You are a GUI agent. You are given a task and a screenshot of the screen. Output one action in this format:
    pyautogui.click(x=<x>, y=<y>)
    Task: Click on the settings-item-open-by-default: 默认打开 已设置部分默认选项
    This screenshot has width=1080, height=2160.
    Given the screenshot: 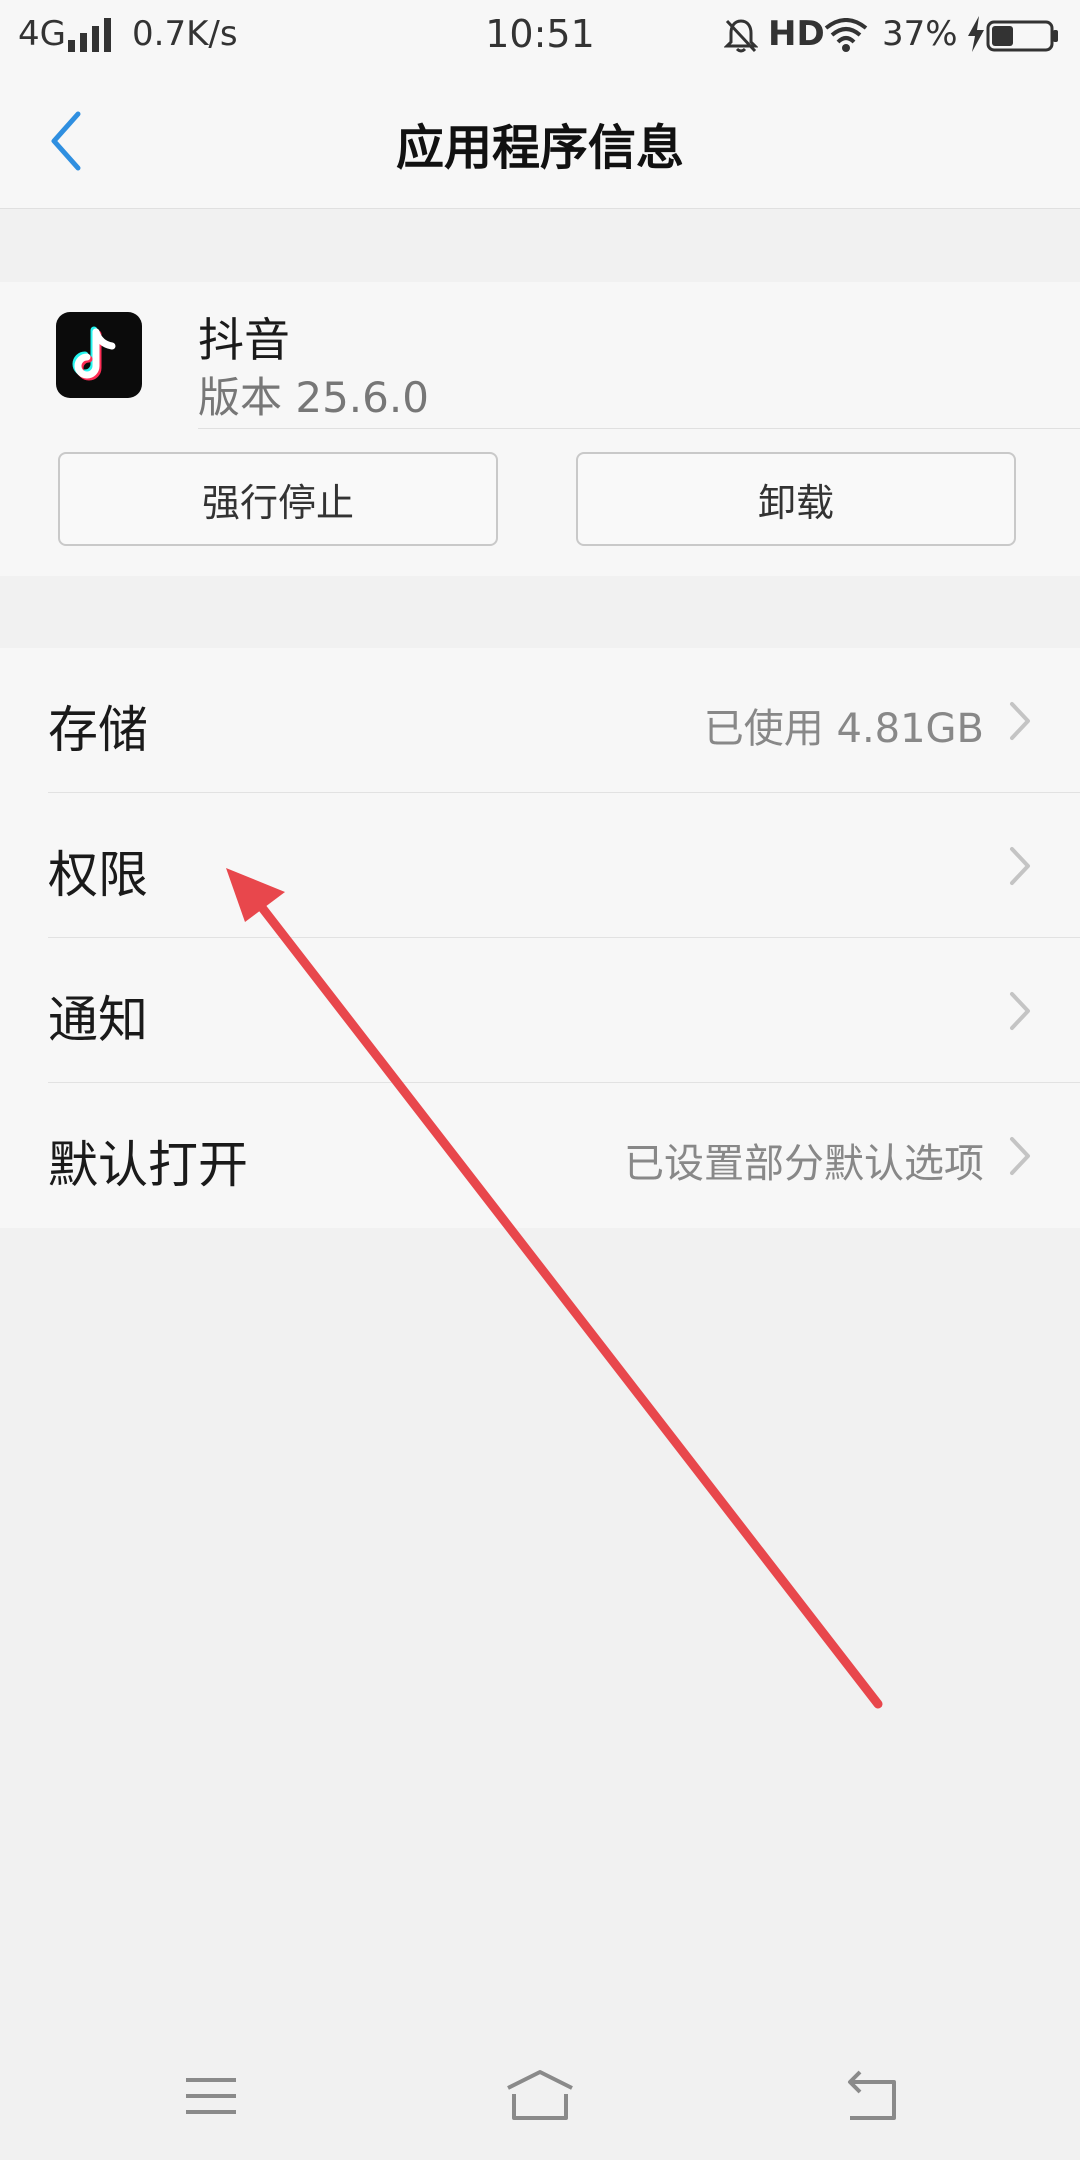 What is the action you would take?
    pyautogui.click(x=540, y=1155)
    